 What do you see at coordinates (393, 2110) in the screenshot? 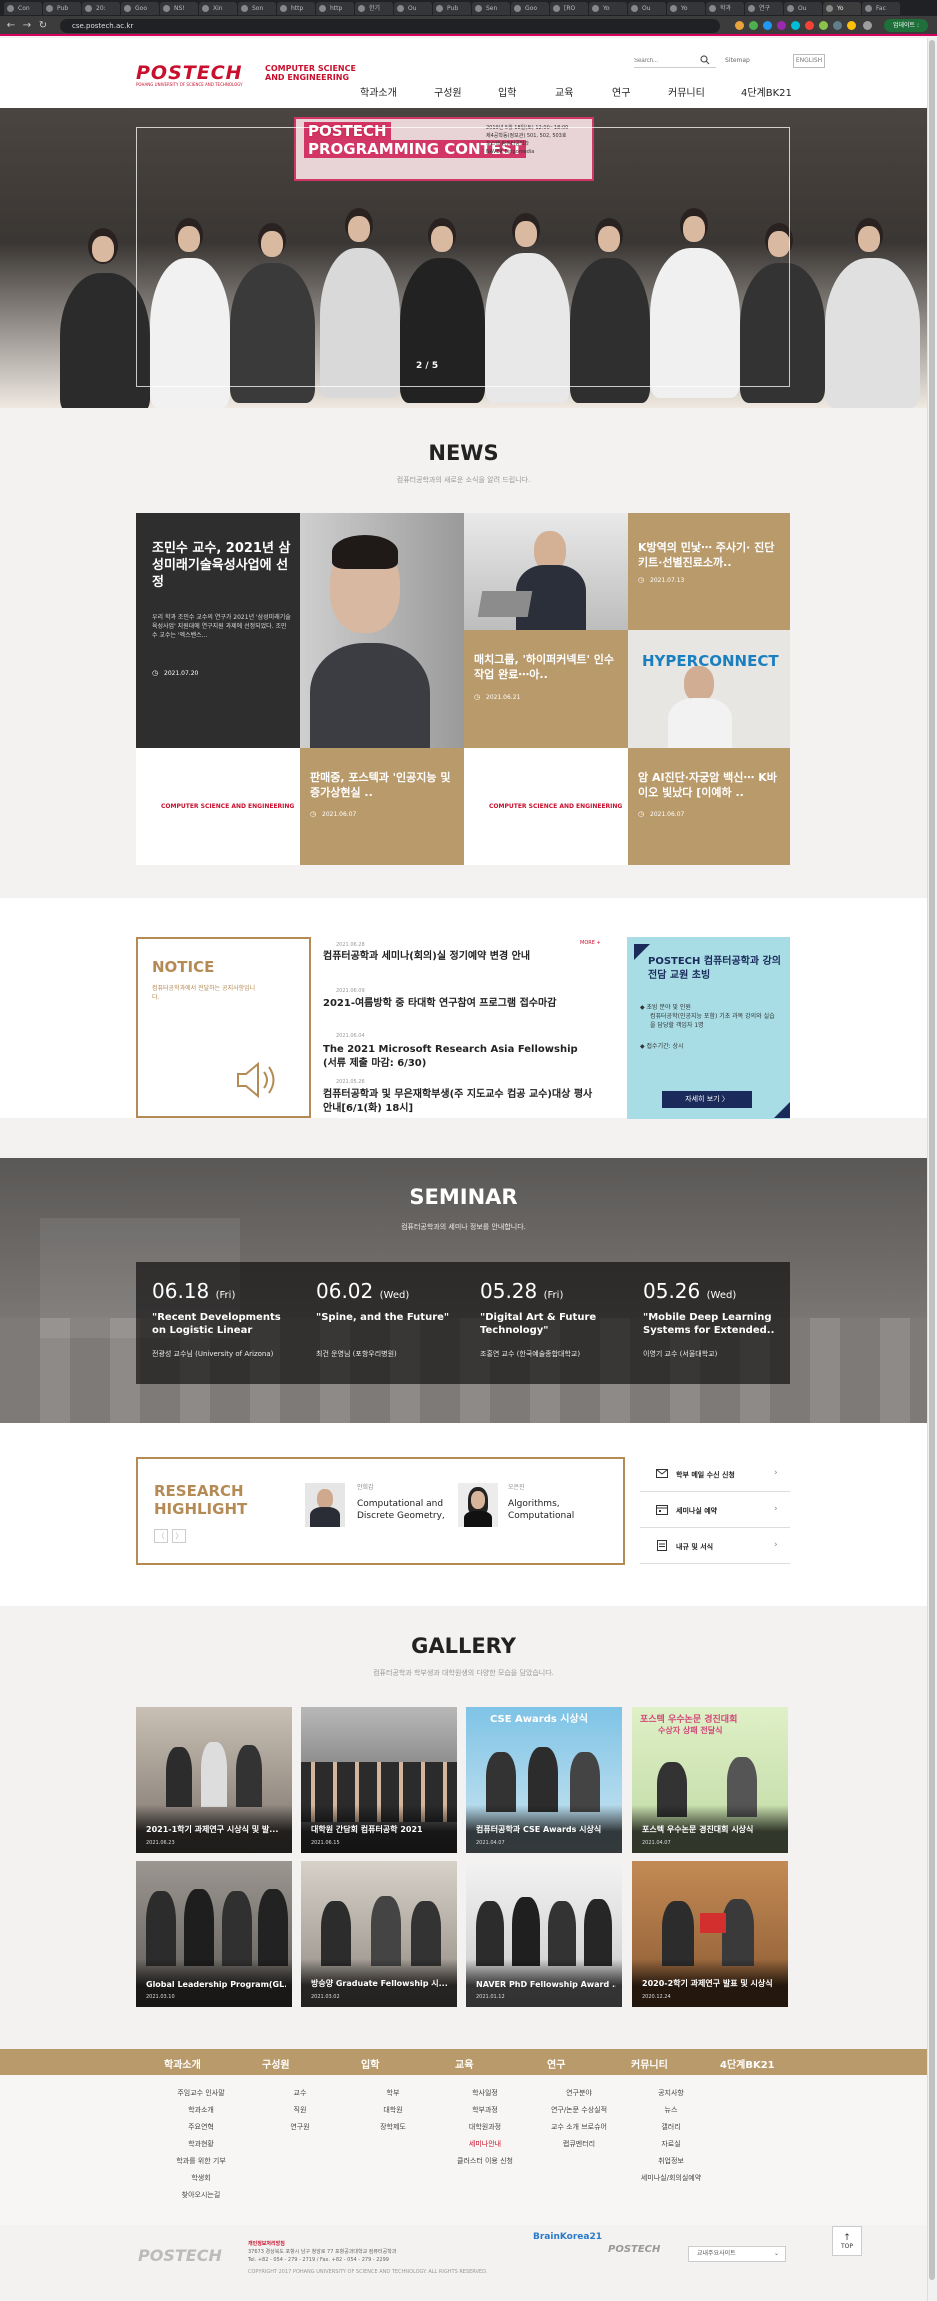
I see `footer-link: 대학원` at bounding box center [393, 2110].